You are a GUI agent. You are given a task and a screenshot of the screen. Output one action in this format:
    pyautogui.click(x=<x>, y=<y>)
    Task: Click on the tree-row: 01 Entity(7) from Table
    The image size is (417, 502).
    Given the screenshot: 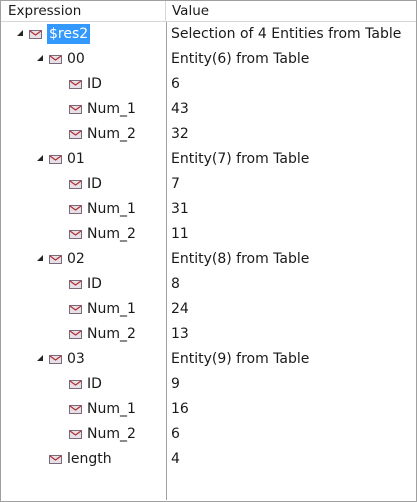 What is the action you would take?
    pyautogui.click(x=208, y=159)
    